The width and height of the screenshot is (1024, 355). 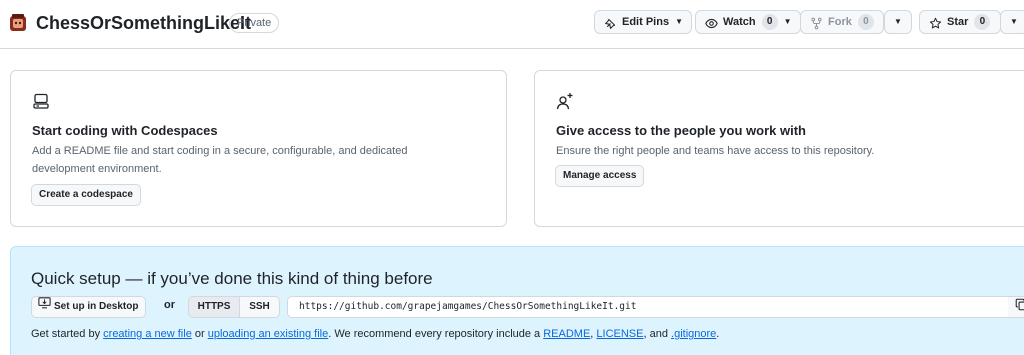 I want to click on visibility-badge: Private, so click(x=254, y=23).